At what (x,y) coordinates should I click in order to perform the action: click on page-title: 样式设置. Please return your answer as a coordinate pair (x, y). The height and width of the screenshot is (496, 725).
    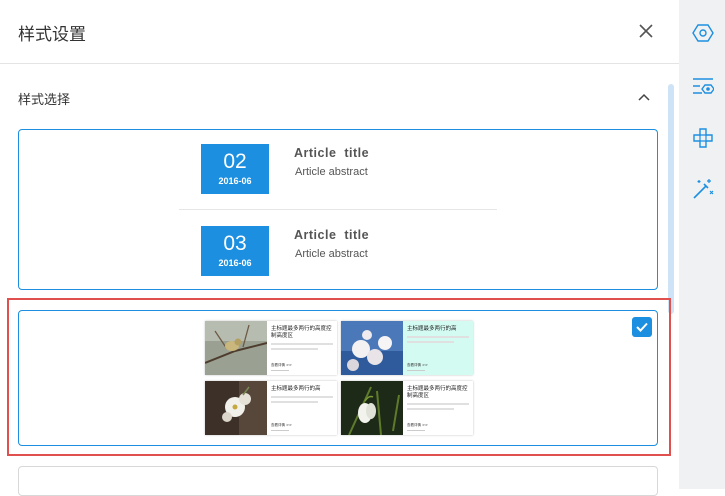
    Looking at the image, I should click on (52, 35).